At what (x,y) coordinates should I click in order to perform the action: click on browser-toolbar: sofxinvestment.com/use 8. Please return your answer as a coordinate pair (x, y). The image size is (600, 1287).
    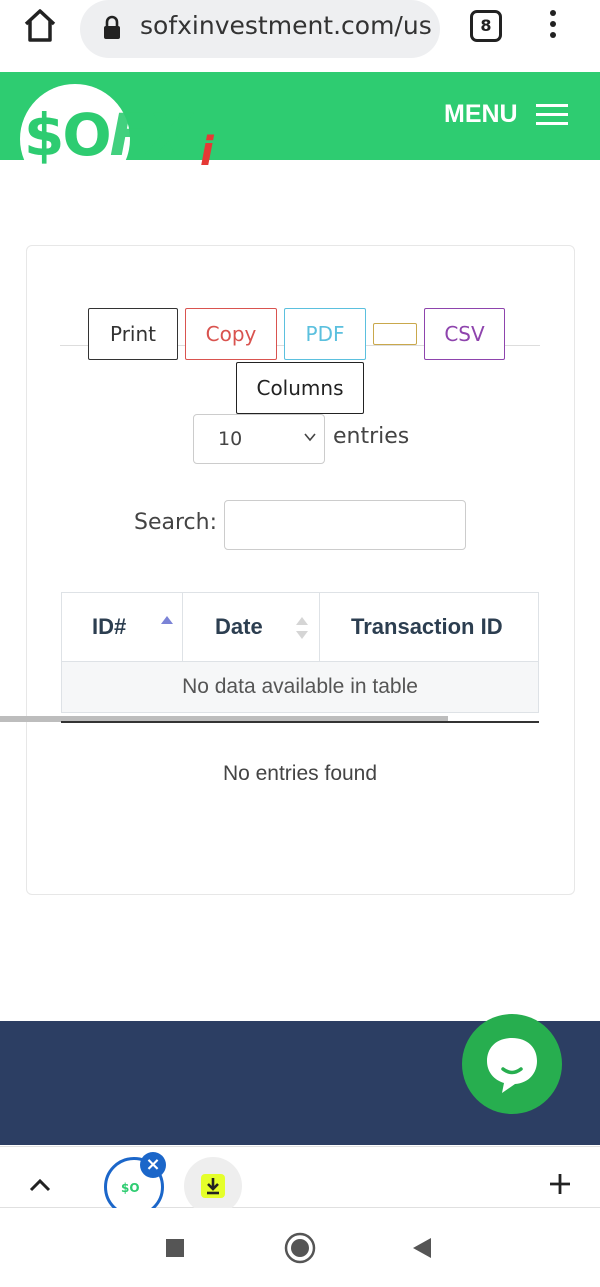
    Looking at the image, I should click on (300, 36).